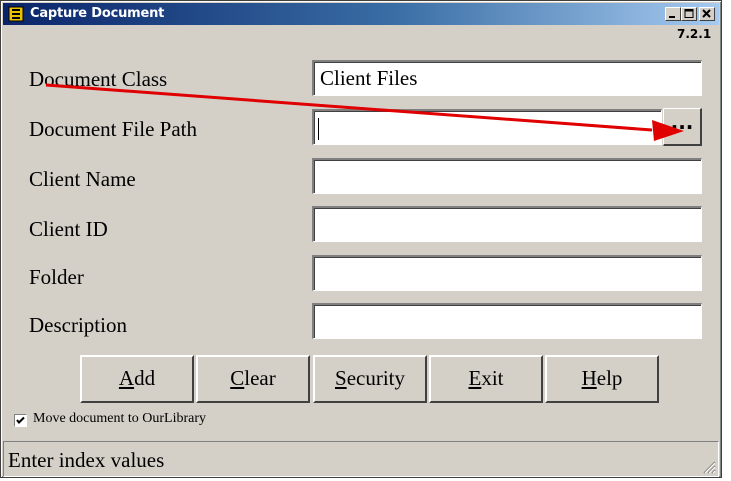 This screenshot has height=481, width=731. I want to click on minimize-icon, so click(672, 17).